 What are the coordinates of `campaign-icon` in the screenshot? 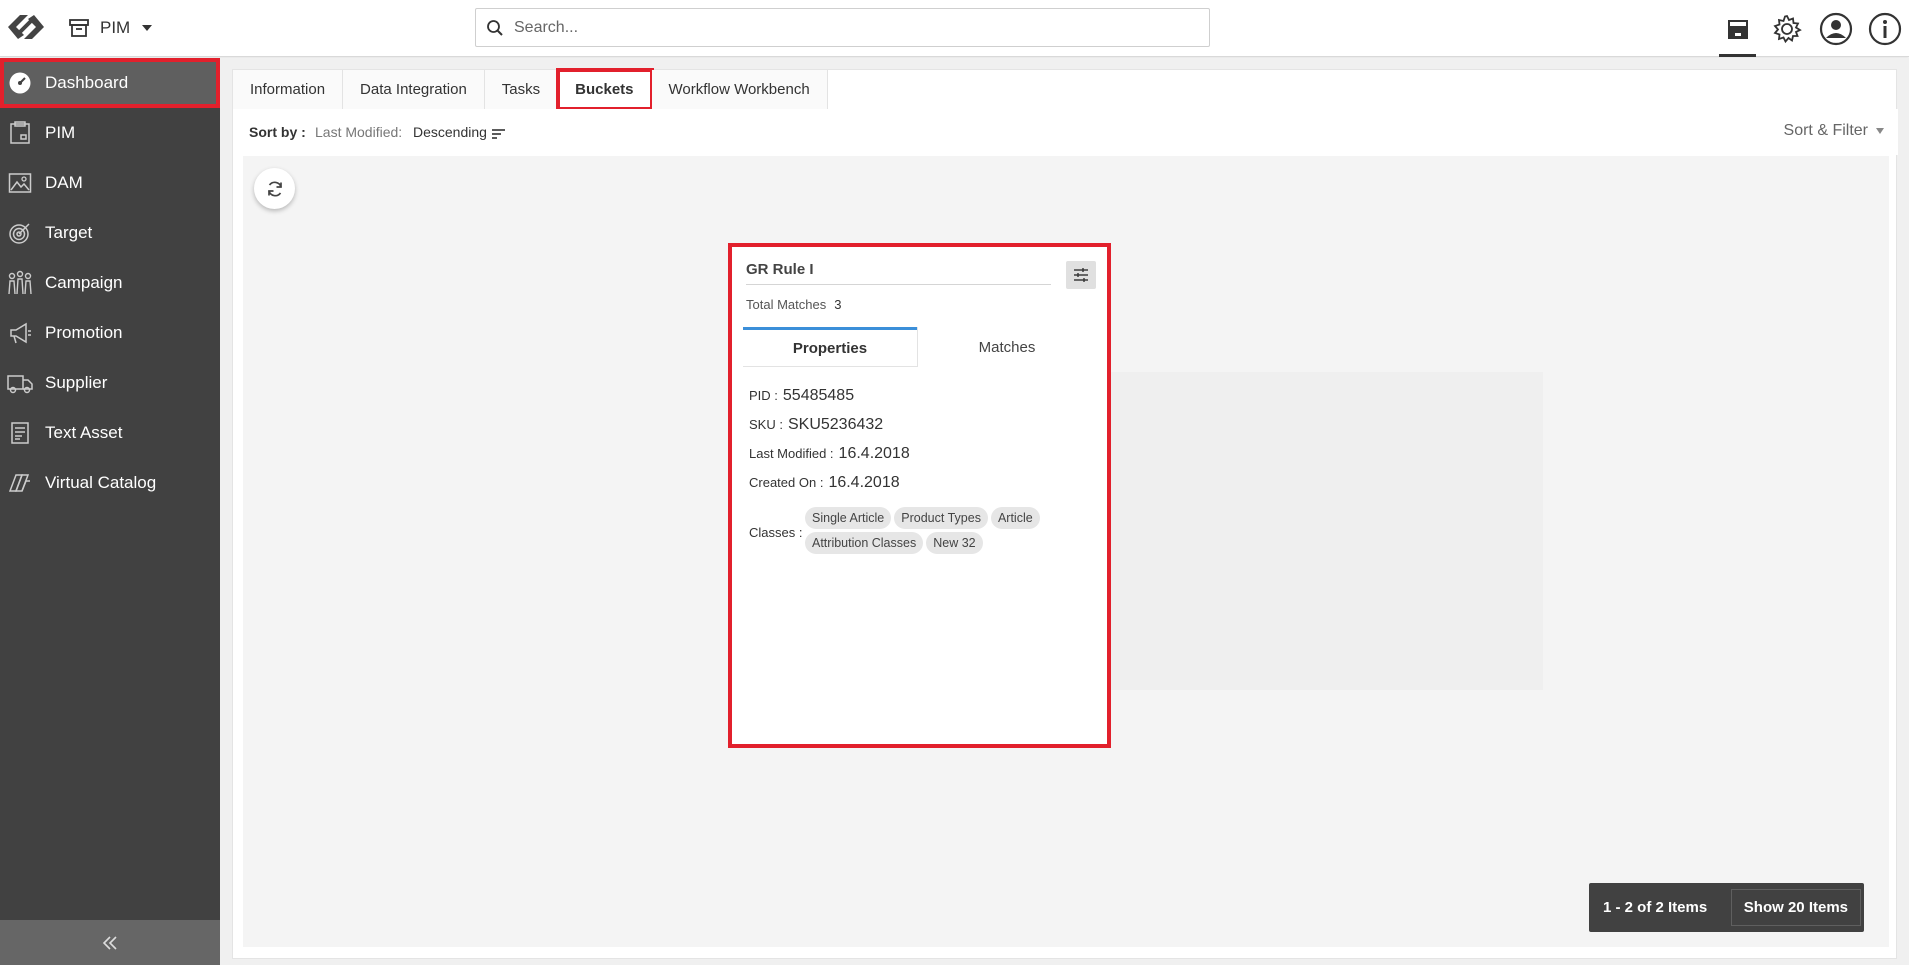 It's located at (20, 283).